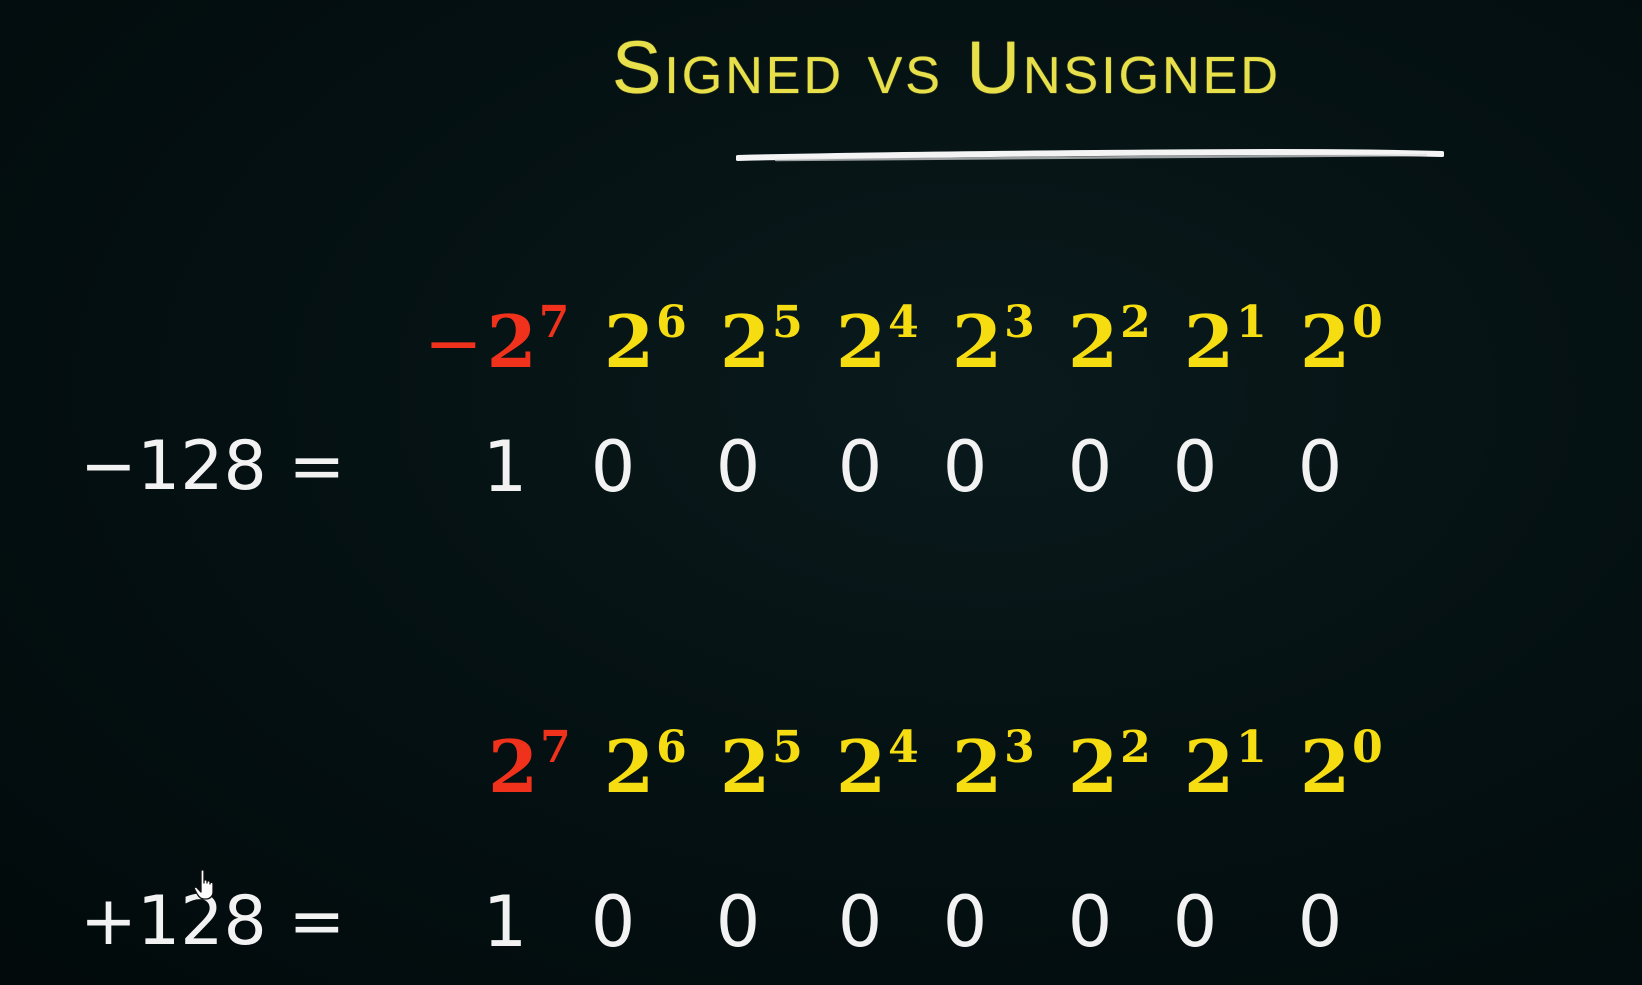 Image resolution: width=1642 pixels, height=985 pixels. I want to click on power-term-2-7: −27, so click(496, 342).